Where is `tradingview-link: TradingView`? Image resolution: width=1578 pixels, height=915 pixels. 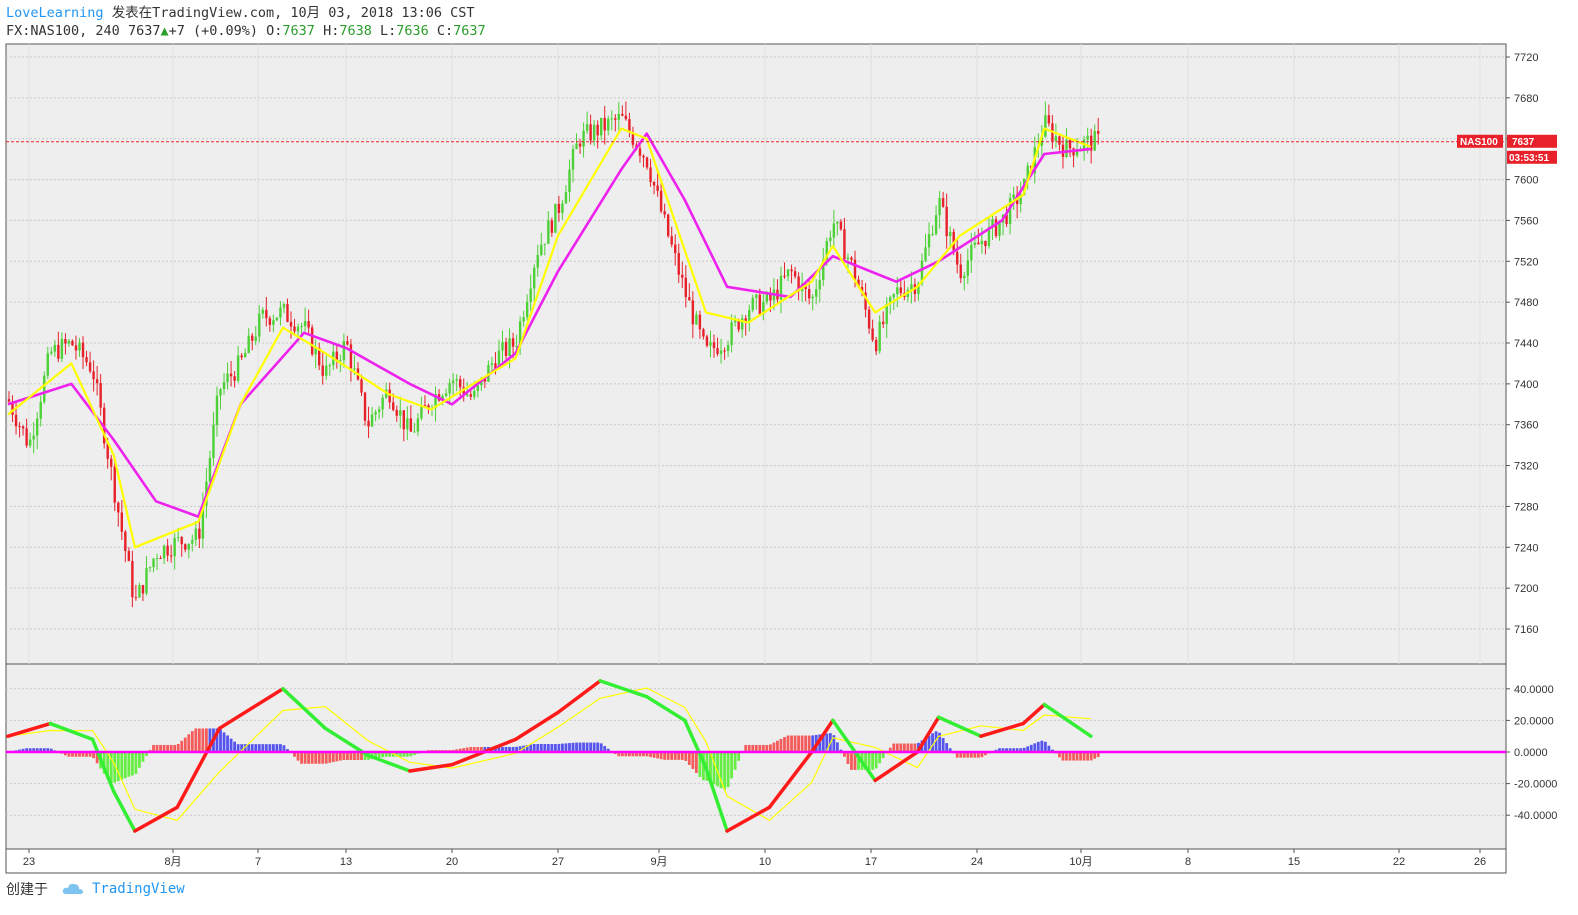 tradingview-link: TradingView is located at coordinates (138, 889).